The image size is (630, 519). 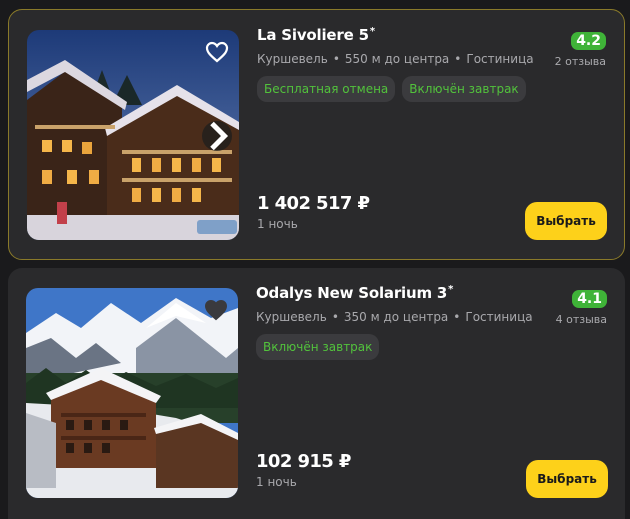 I want to click on heart-outline-icon, so click(x=217, y=52).